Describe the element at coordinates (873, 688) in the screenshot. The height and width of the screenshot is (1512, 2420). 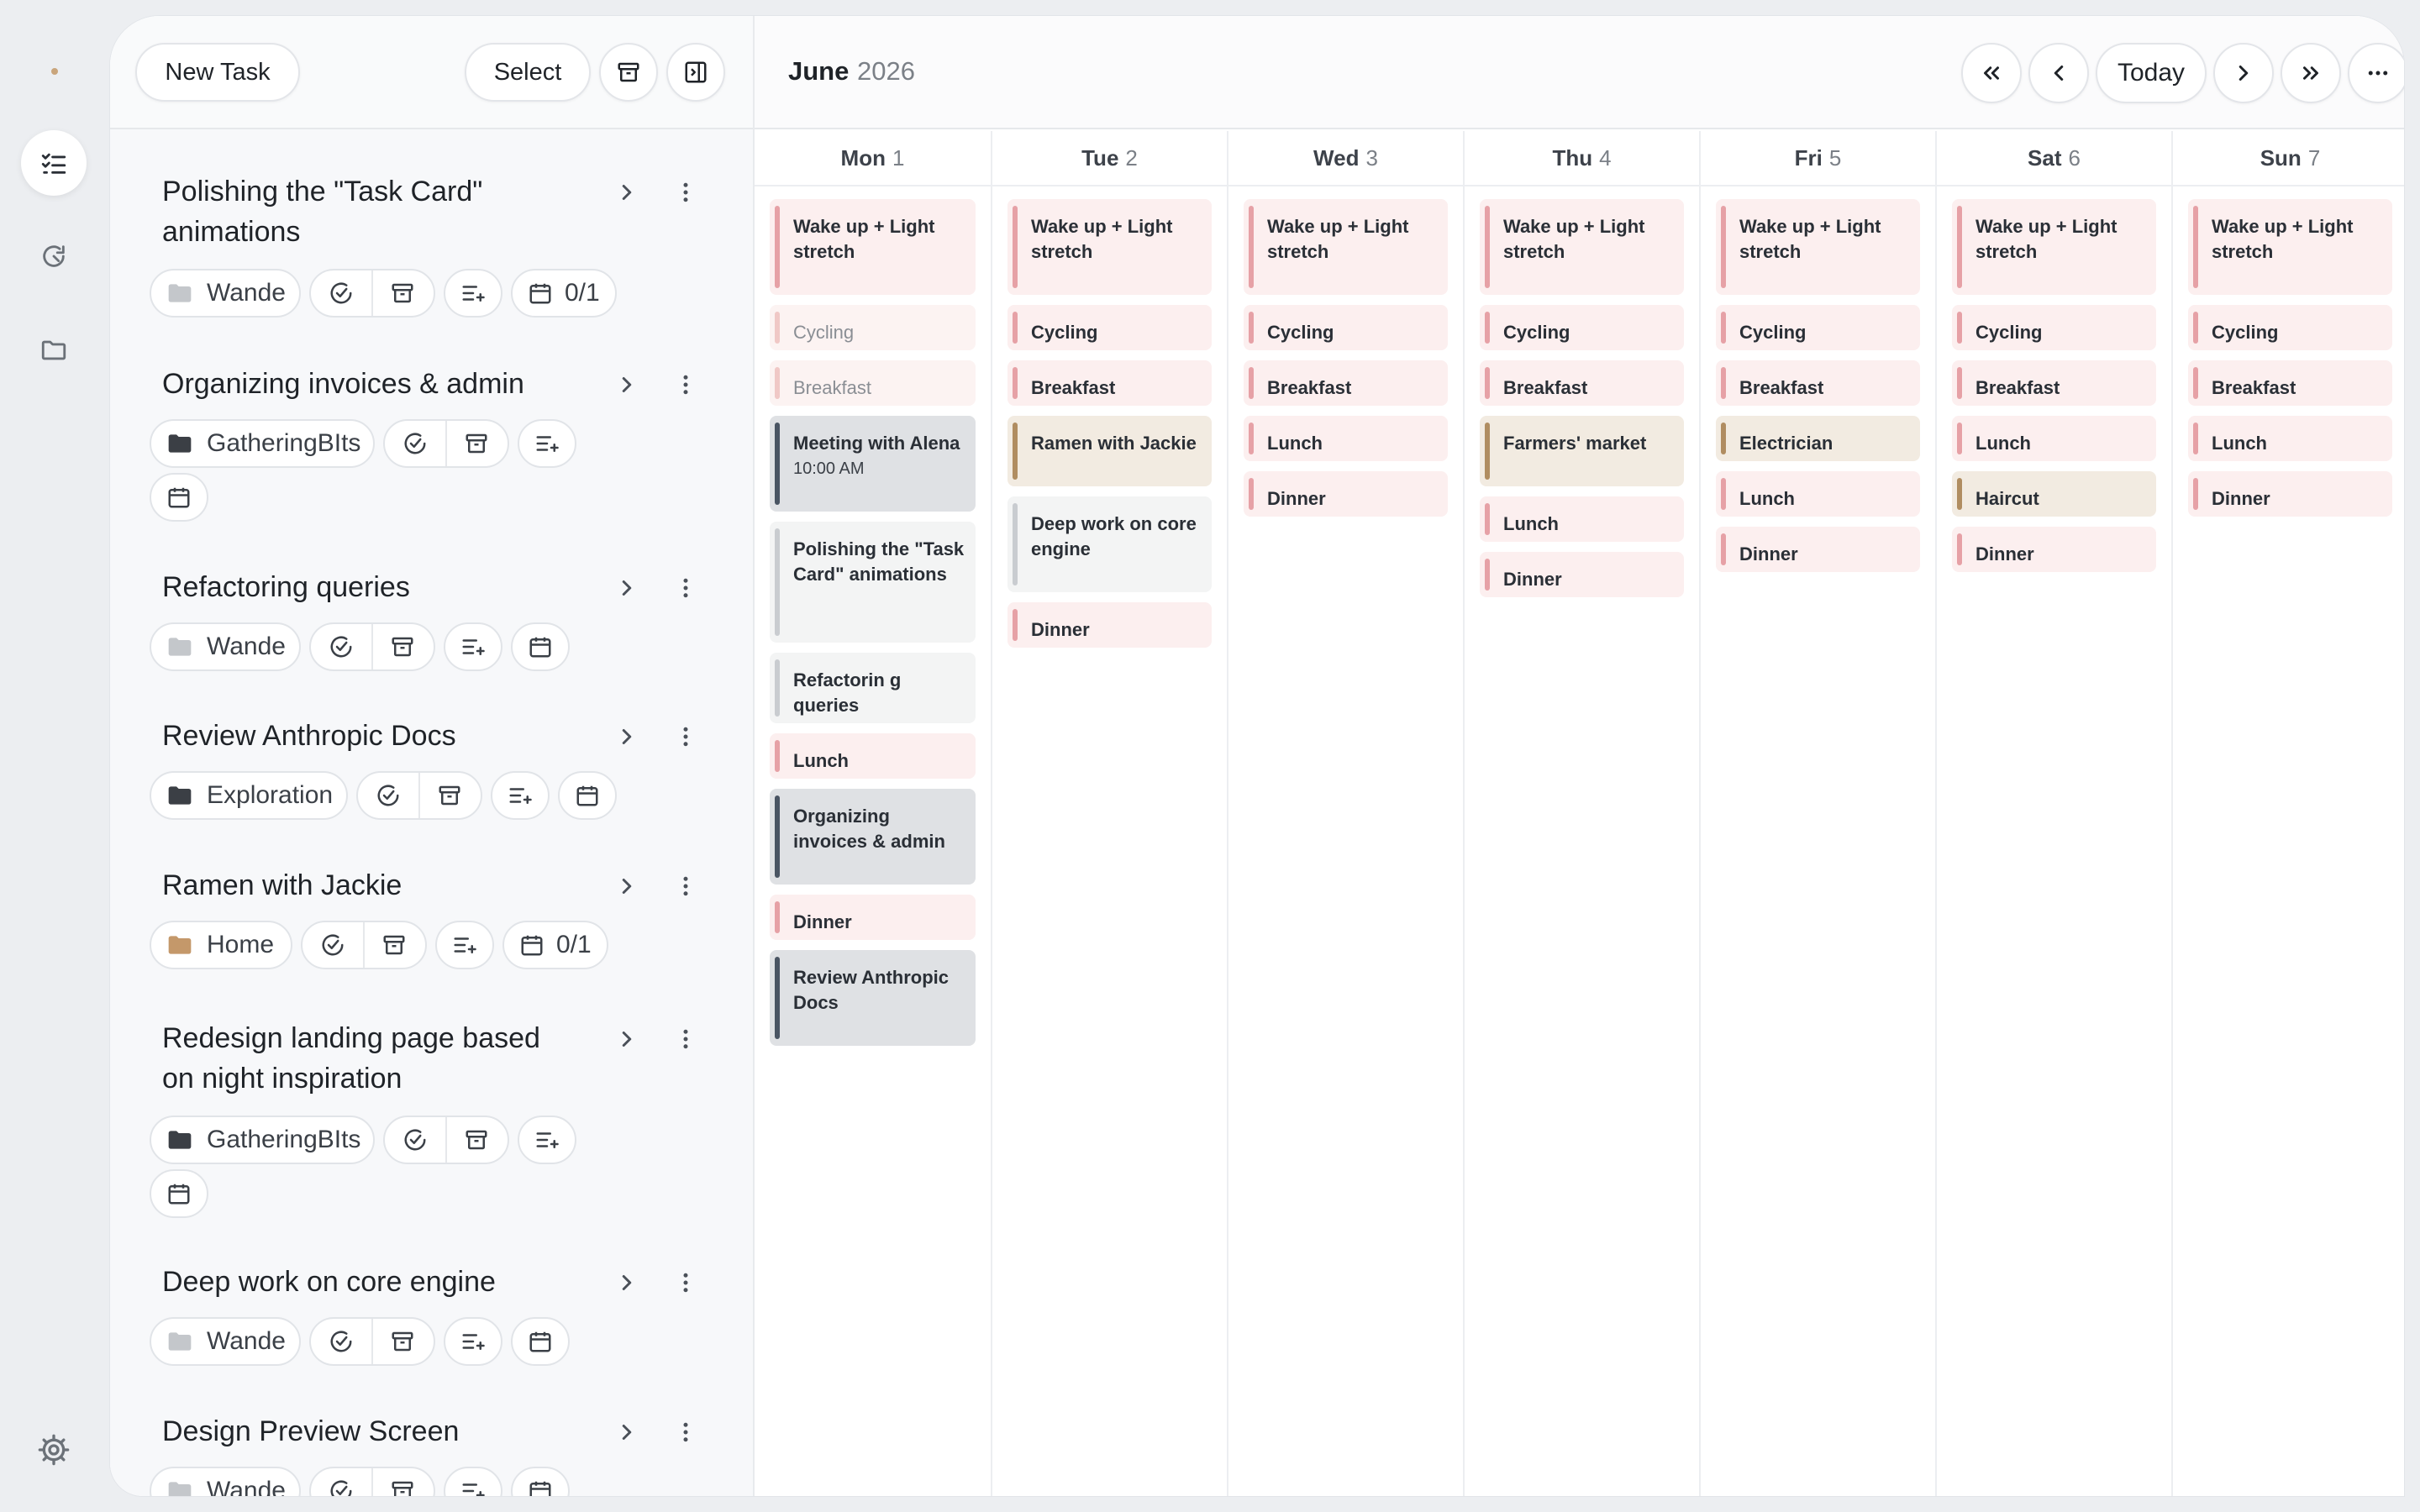
I see `calendar-event: Refactorin g queries` at that location.